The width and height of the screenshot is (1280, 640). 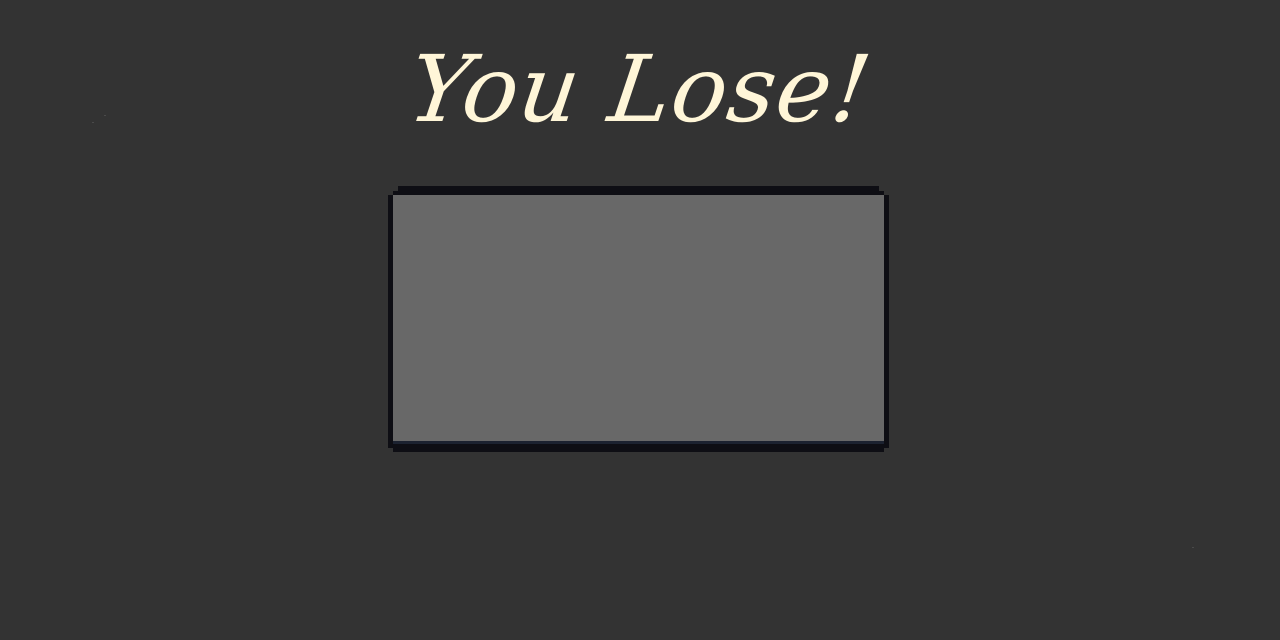 I want to click on game-over-title: You Lose!, so click(x=640, y=89).